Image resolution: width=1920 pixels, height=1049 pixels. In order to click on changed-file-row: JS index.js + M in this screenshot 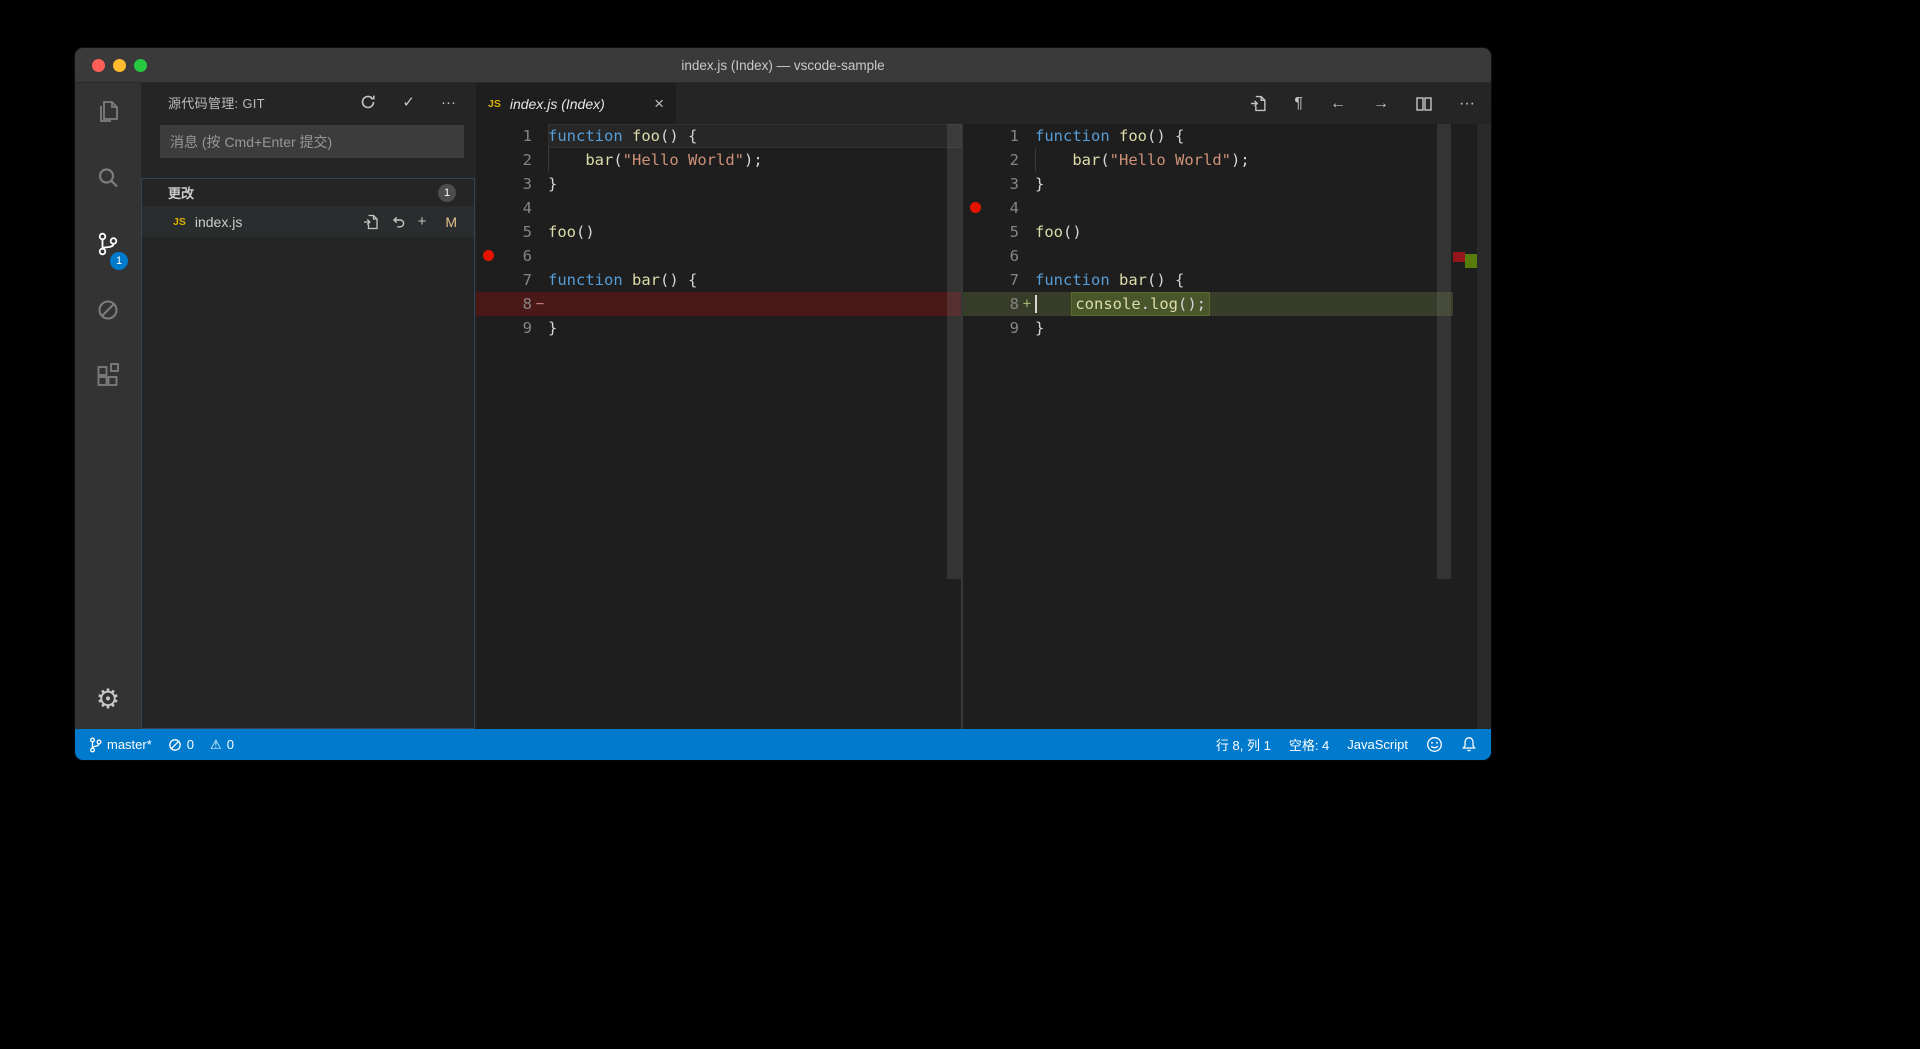, I will do `click(308, 221)`.